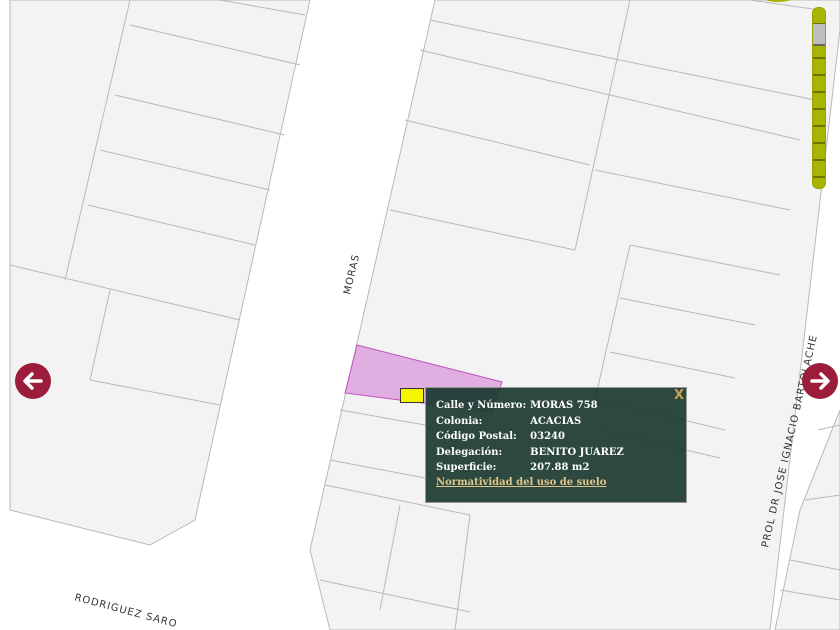 The width and height of the screenshot is (840, 630). I want to click on info-row: Colonia: ACACIAS, so click(532, 422).